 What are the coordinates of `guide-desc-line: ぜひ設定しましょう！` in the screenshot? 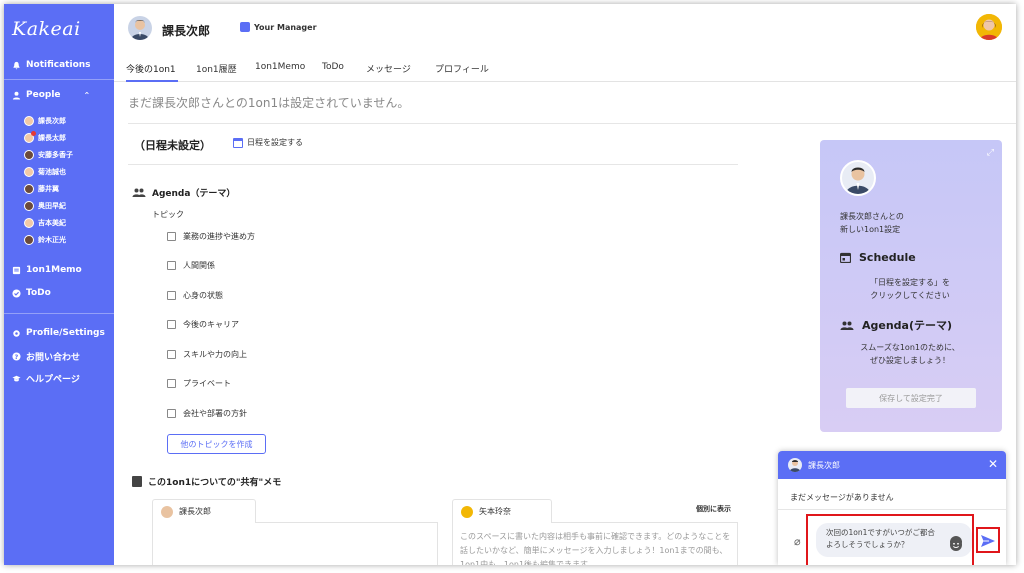 It's located at (910, 360).